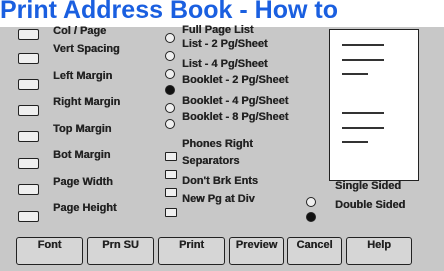  What do you see at coordinates (85, 208) in the screenshot?
I see `page-height-label: Page Height` at bounding box center [85, 208].